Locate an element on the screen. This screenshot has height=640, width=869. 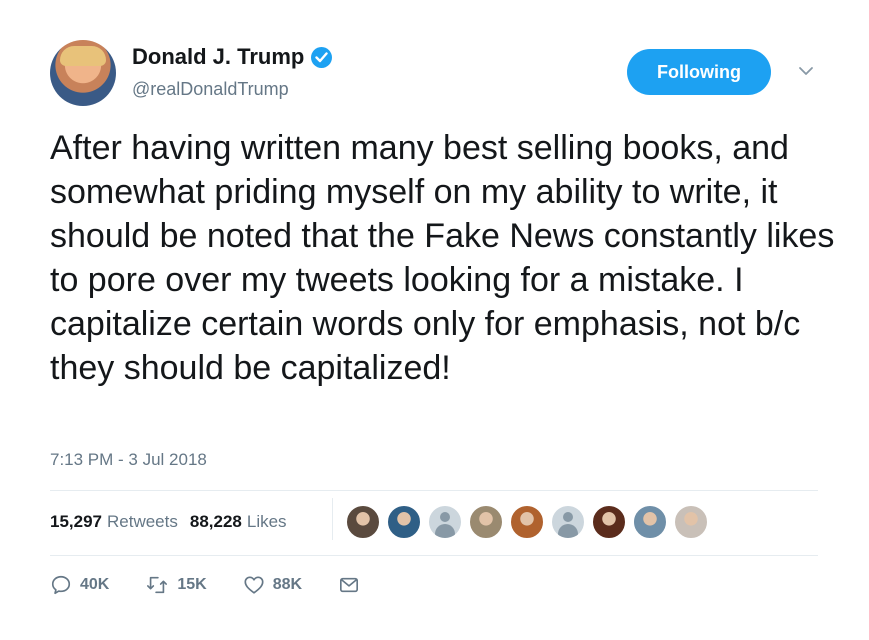
direct-message-button is located at coordinates (349, 585).